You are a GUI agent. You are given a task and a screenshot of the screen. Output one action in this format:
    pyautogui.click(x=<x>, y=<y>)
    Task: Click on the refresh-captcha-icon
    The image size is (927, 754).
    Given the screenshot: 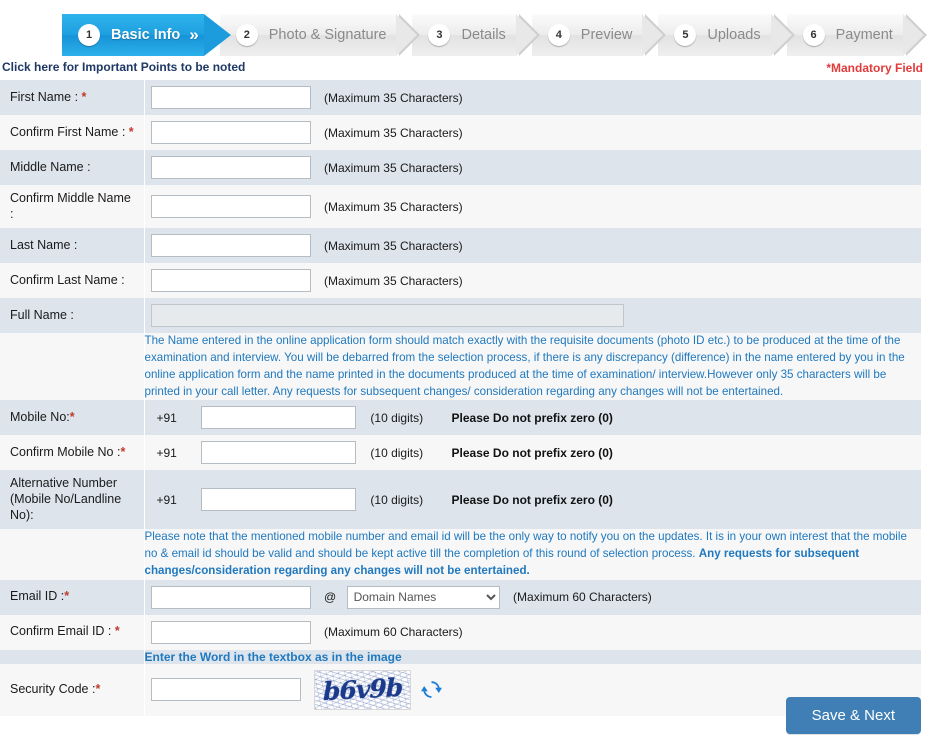 What is the action you would take?
    pyautogui.click(x=431, y=689)
    